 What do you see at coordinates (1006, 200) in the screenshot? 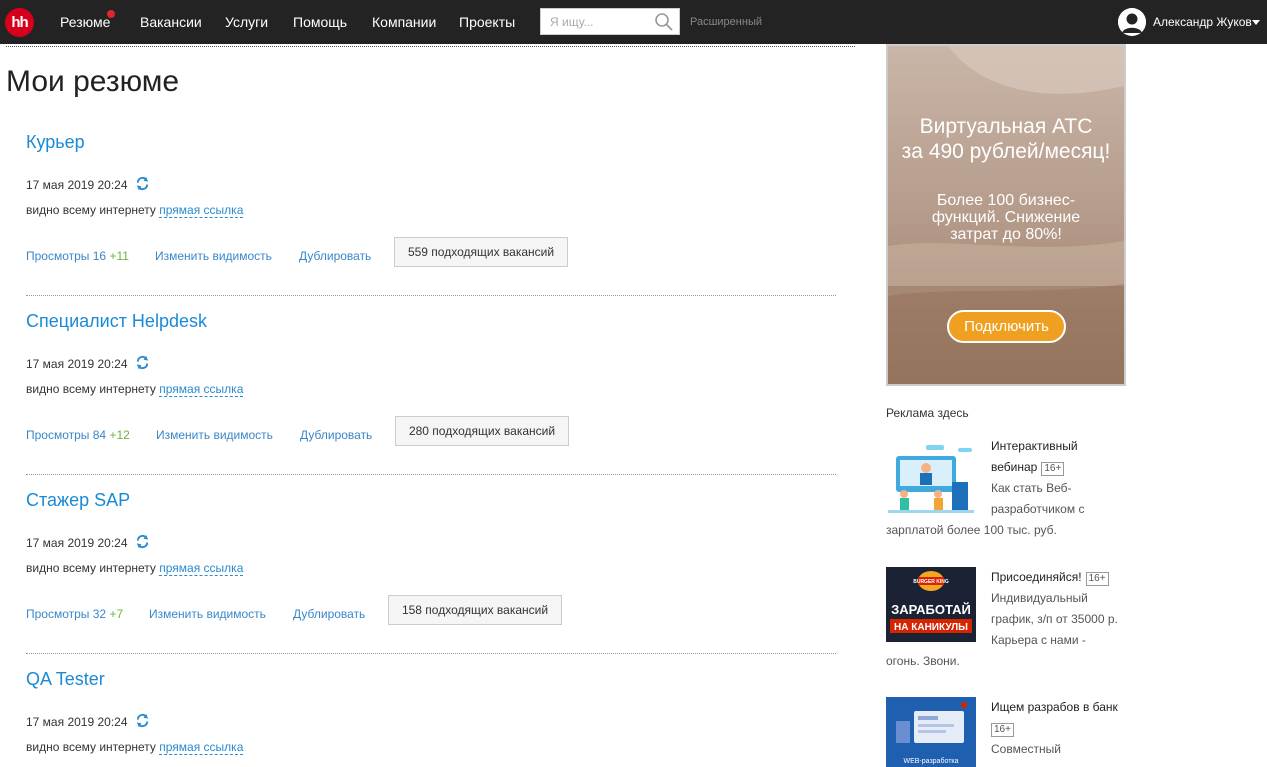
I see `banner-sub-line: Более 100 бизнес-` at bounding box center [1006, 200].